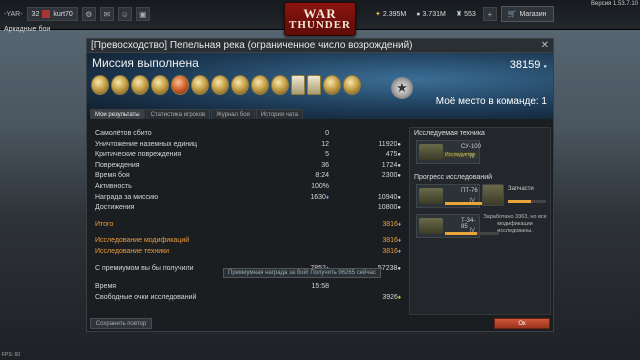 Image resolution: width=640 pixels, height=360 pixels. I want to click on parts-card: Запчасти, so click(514, 196).